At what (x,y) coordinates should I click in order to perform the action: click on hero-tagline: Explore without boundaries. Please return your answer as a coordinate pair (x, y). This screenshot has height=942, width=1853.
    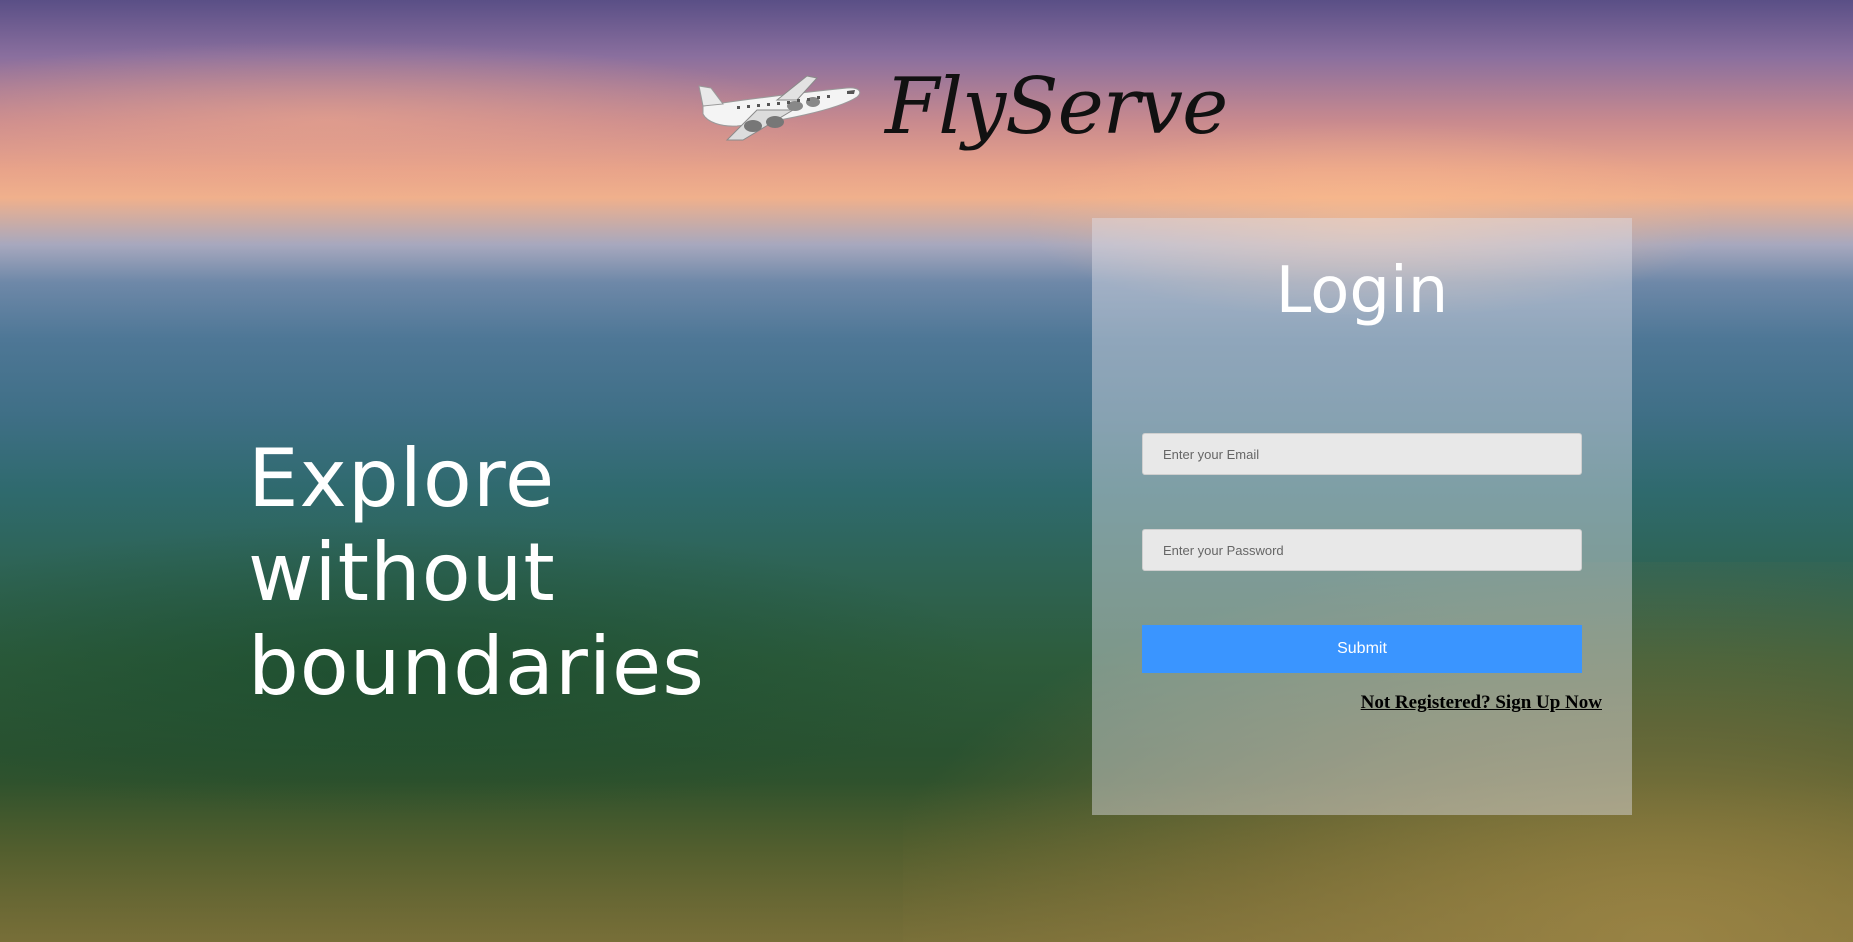
    Looking at the image, I should click on (476, 572).